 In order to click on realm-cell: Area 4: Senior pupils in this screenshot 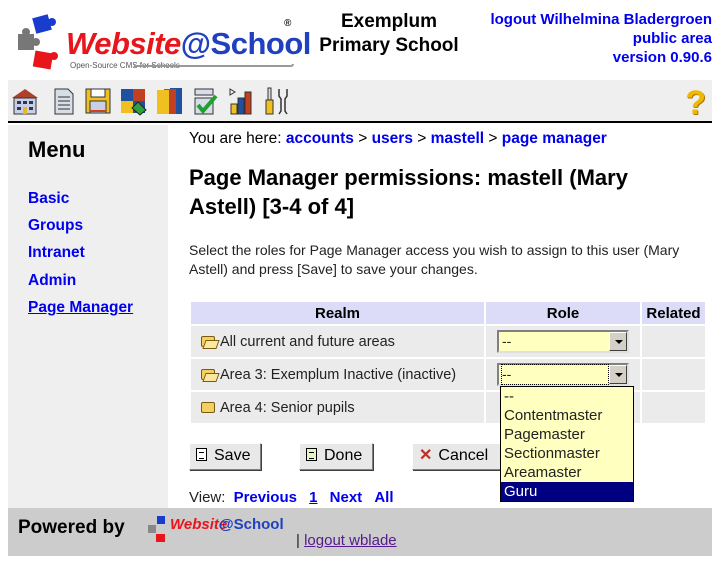, I will do `click(337, 407)`.